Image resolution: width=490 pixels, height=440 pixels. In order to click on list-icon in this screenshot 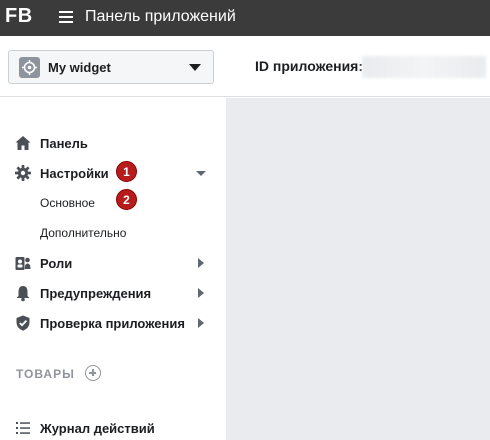, I will do `click(23, 428)`.